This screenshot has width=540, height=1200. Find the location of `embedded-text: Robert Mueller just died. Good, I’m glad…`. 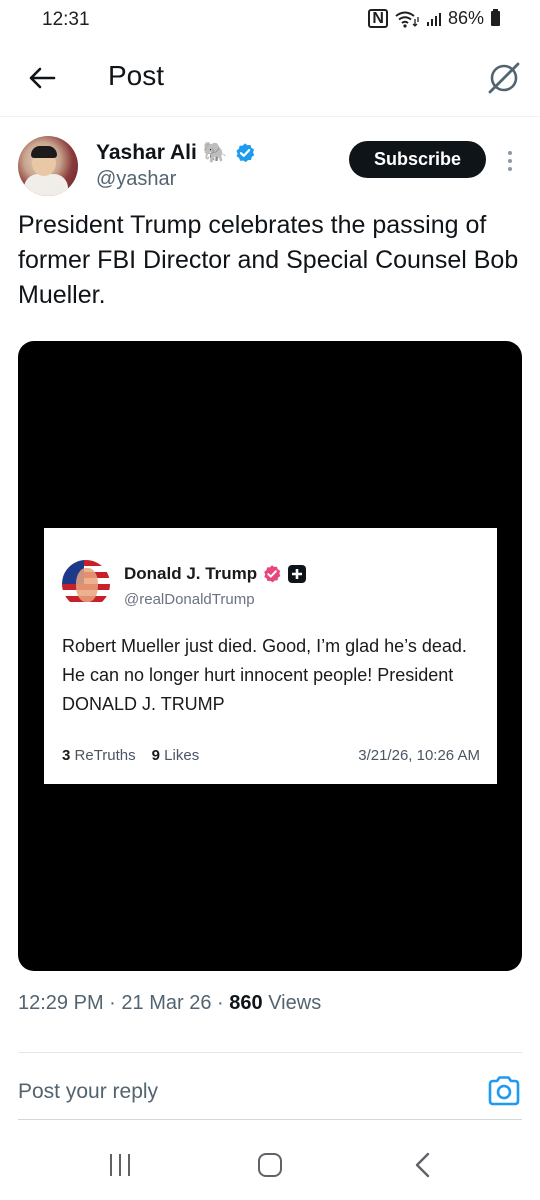

embedded-text: Robert Mueller just died. Good, I’m glad… is located at coordinates (264, 675).